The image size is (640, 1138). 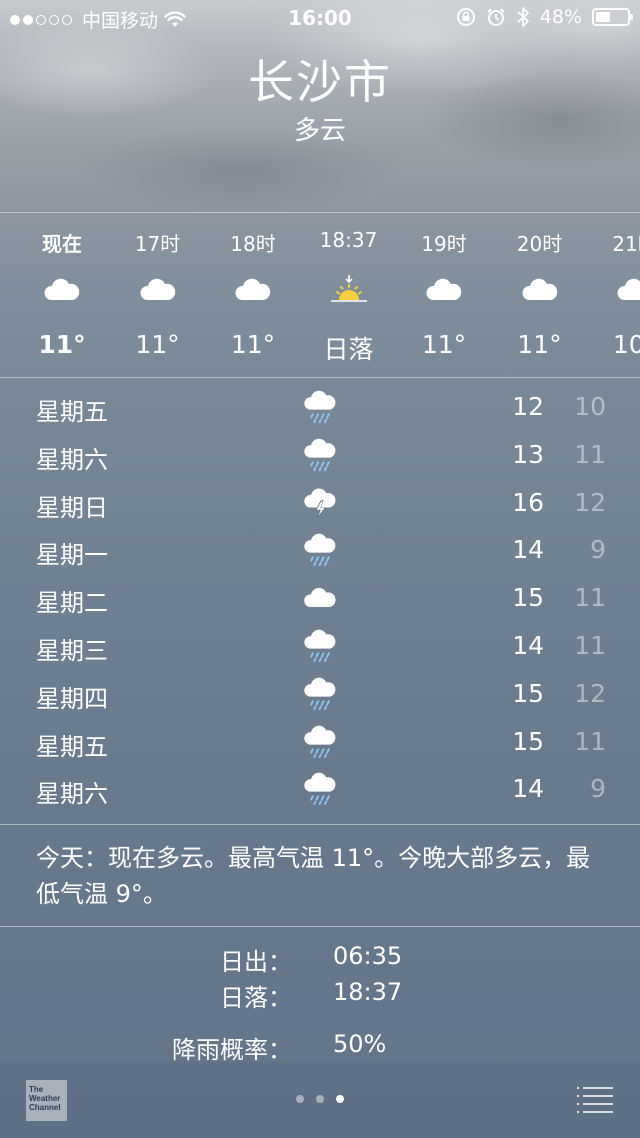 What do you see at coordinates (368, 956) in the screenshot?
I see `sunrise-value: 06:35` at bounding box center [368, 956].